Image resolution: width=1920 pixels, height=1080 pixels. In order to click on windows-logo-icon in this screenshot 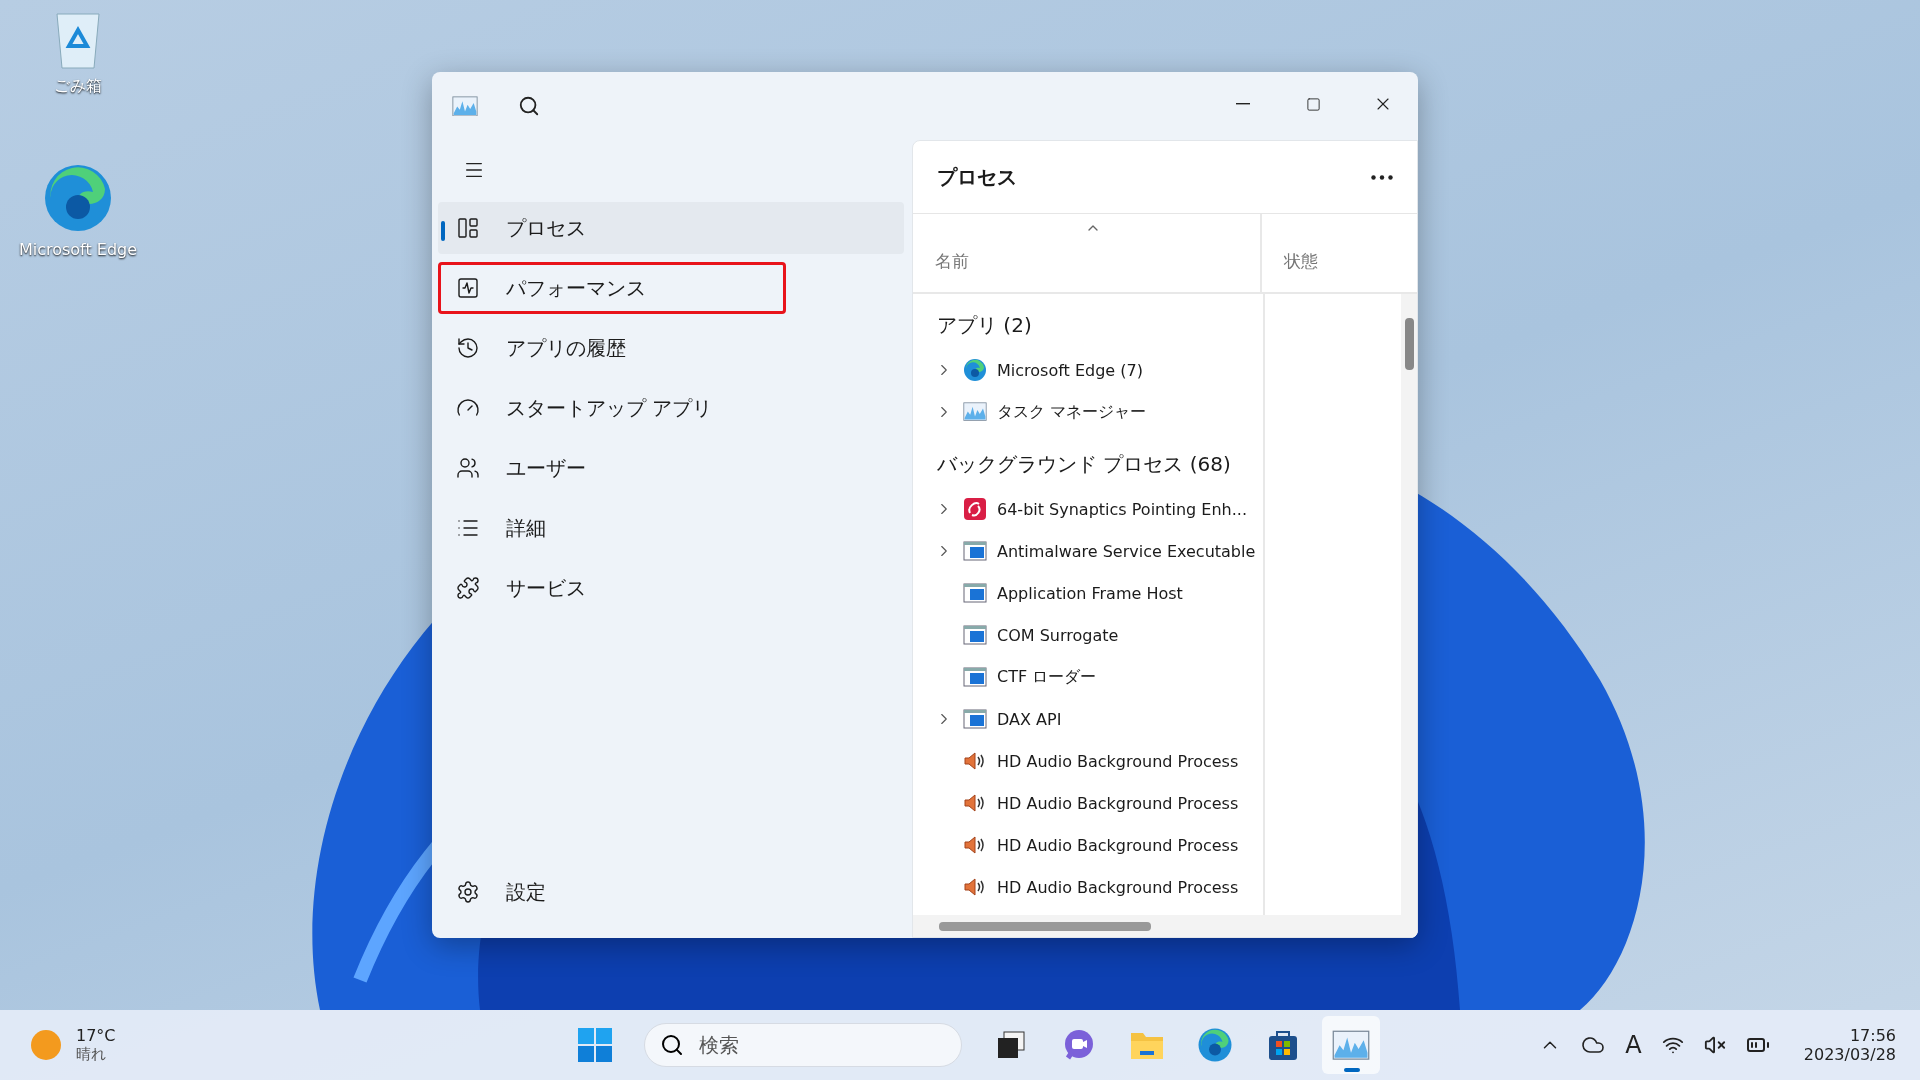, I will do `click(595, 1045)`.